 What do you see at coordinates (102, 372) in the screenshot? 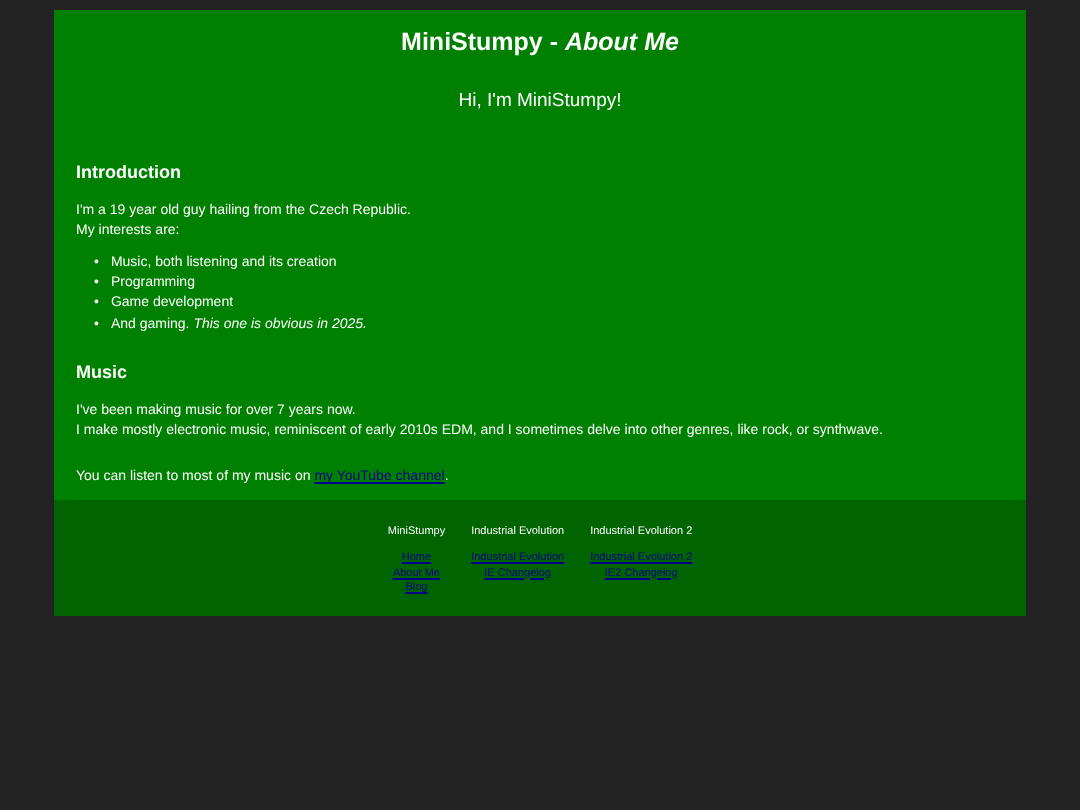
I see `section-heading: Music` at bounding box center [102, 372].